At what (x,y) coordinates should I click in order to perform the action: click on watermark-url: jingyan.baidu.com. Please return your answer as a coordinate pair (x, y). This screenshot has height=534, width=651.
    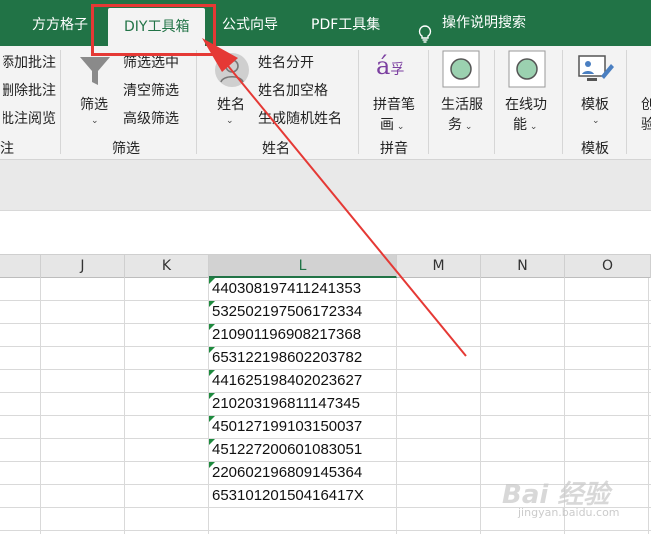
    Looking at the image, I should click on (569, 512).